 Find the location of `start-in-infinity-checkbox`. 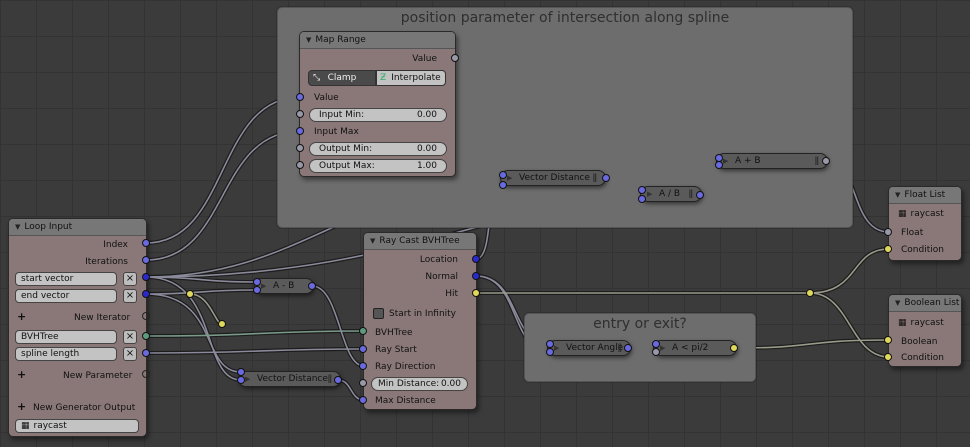

start-in-infinity-checkbox is located at coordinates (378, 313).